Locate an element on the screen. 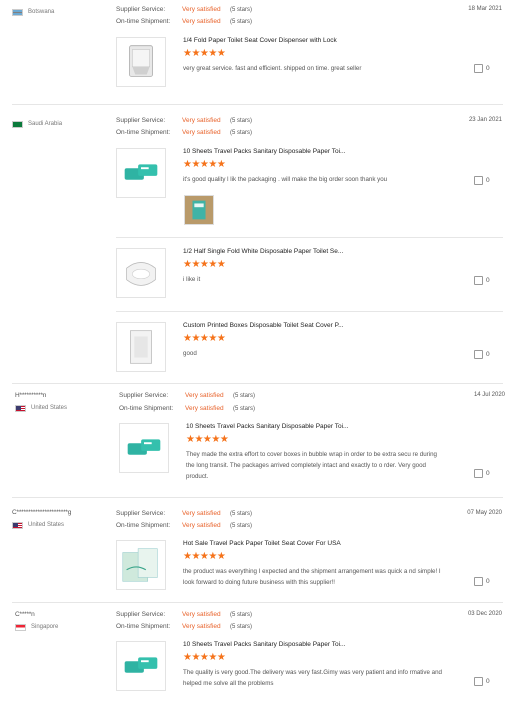 The width and height of the screenshot is (512, 707). buyer-name: C*****n is located at coordinates (25, 614).